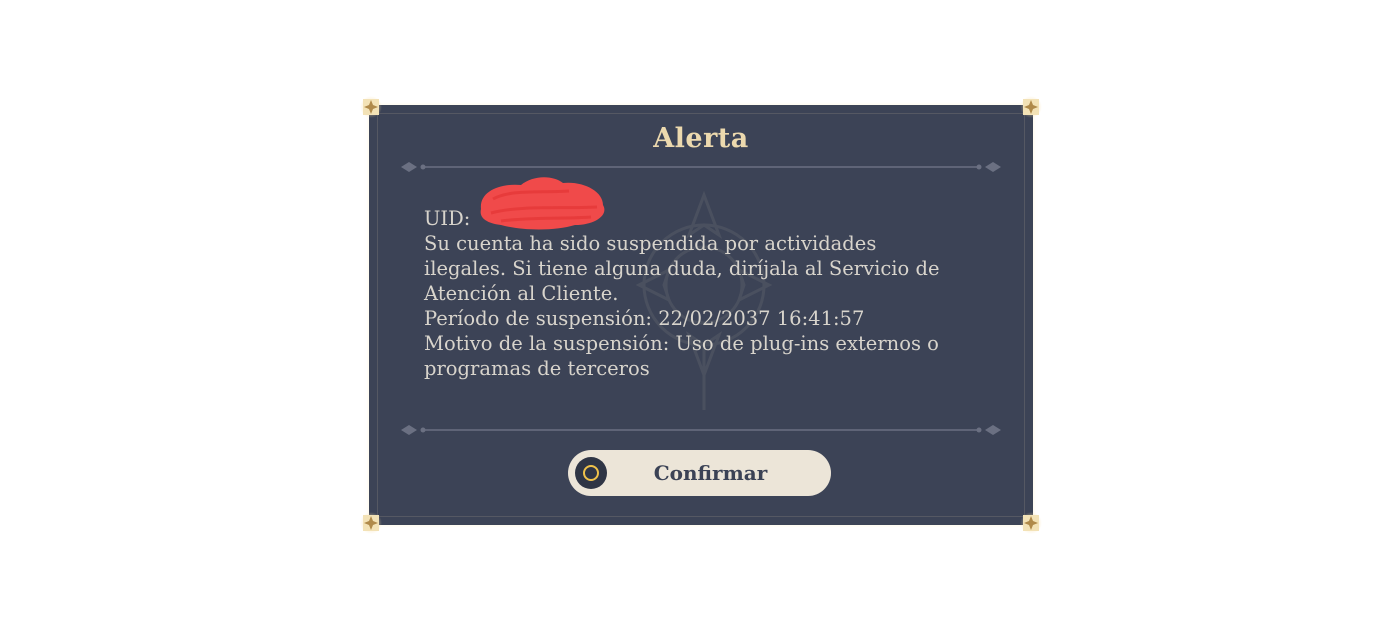 The width and height of the screenshot is (1400, 630). I want to click on suspension-reason-cont: programas de terceros, so click(537, 368).